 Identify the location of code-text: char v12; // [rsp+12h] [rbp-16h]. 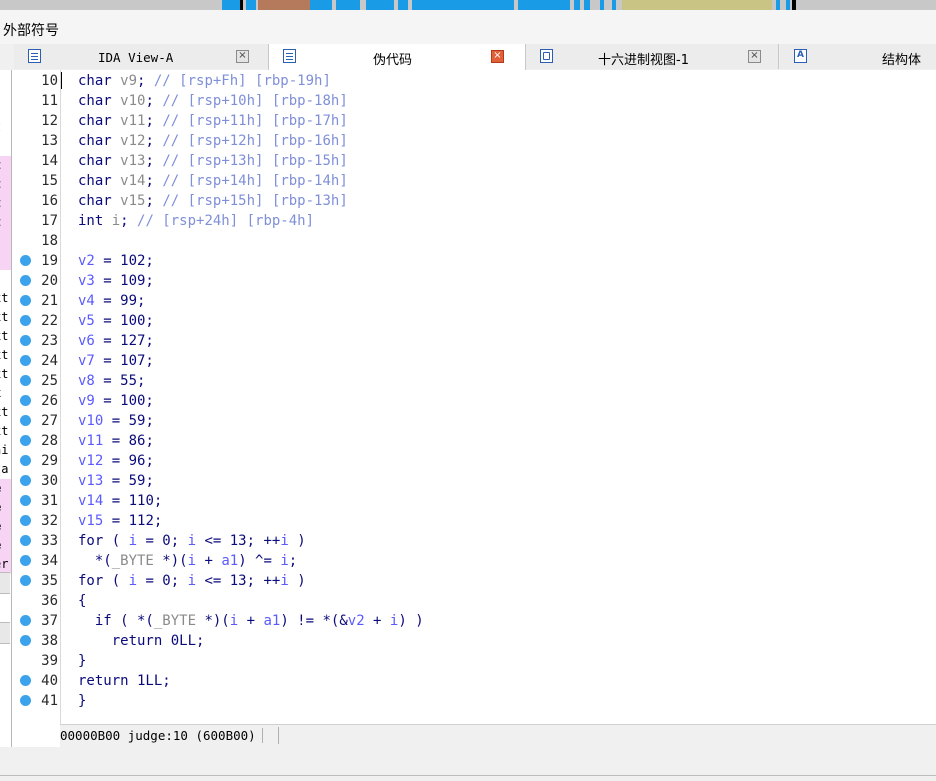
(213, 141).